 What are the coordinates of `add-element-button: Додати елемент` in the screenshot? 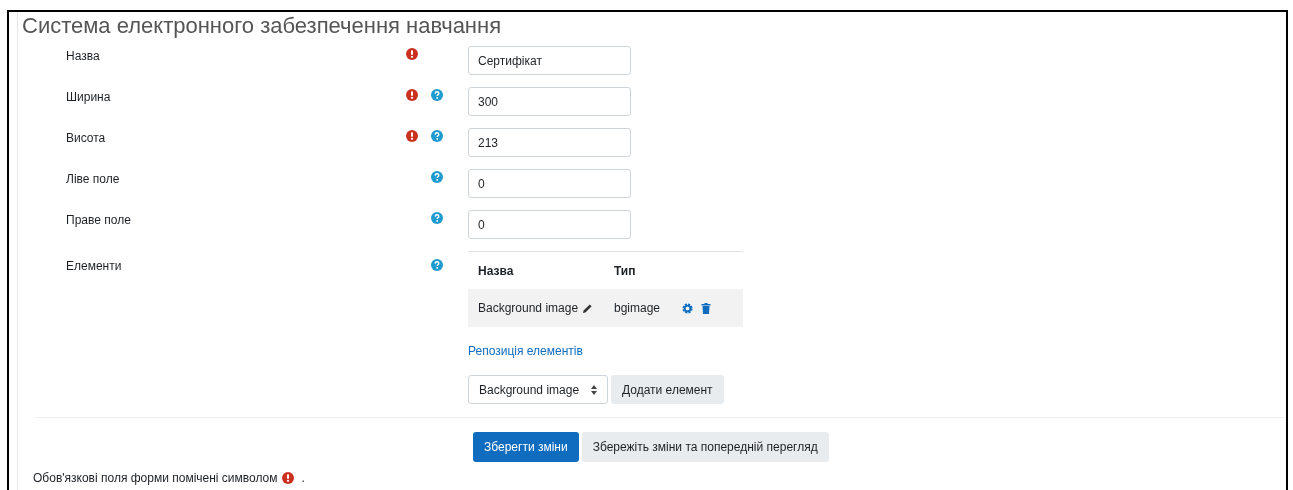 It's located at (667, 389).